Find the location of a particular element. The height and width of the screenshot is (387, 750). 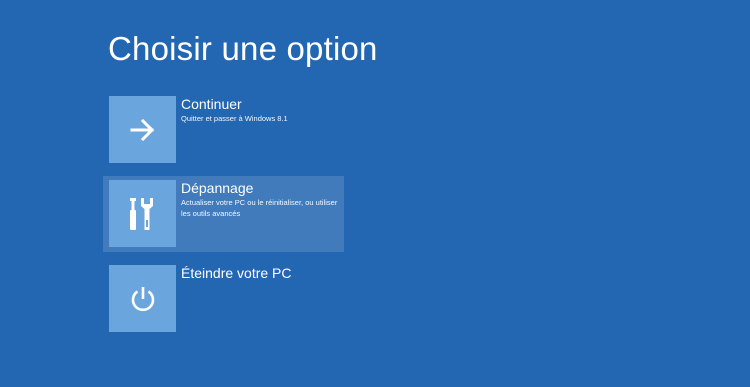

troubleshoot-tile is located at coordinates (142, 213).